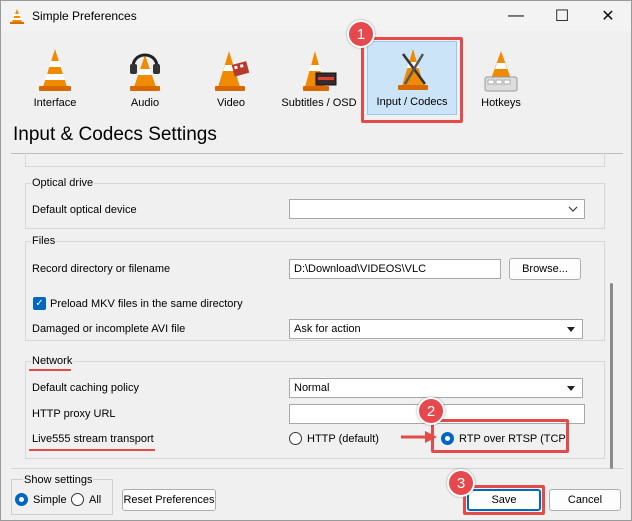 This screenshot has width=632, height=521. I want to click on category-label: Audio, so click(145, 103).